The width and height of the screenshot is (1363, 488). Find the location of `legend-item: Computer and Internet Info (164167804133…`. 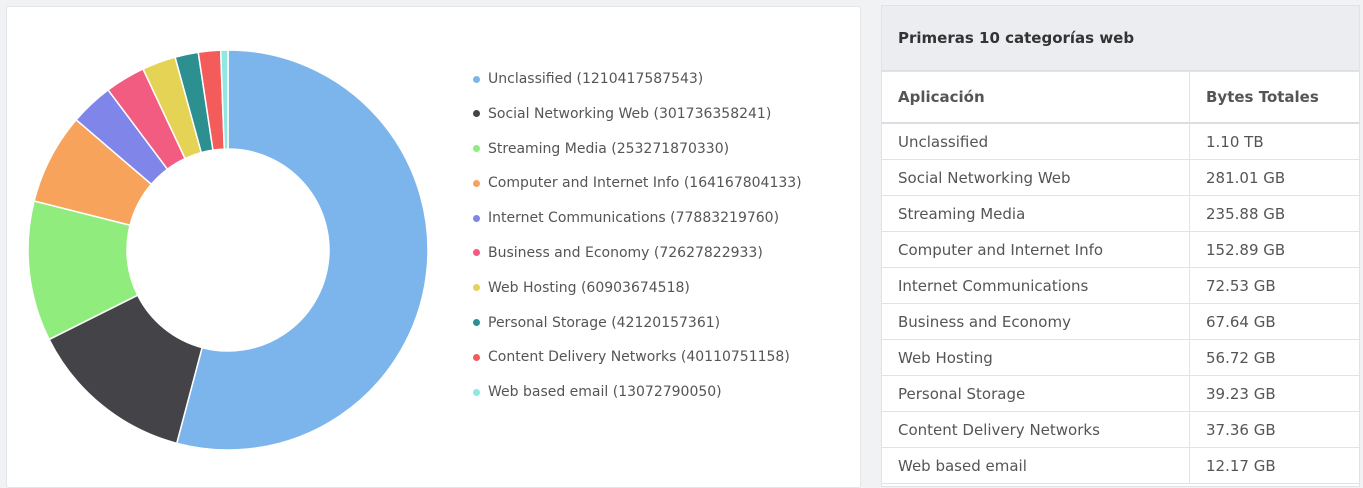

legend-item: Computer and Internet Info (164167804133… is located at coordinates (635, 183).